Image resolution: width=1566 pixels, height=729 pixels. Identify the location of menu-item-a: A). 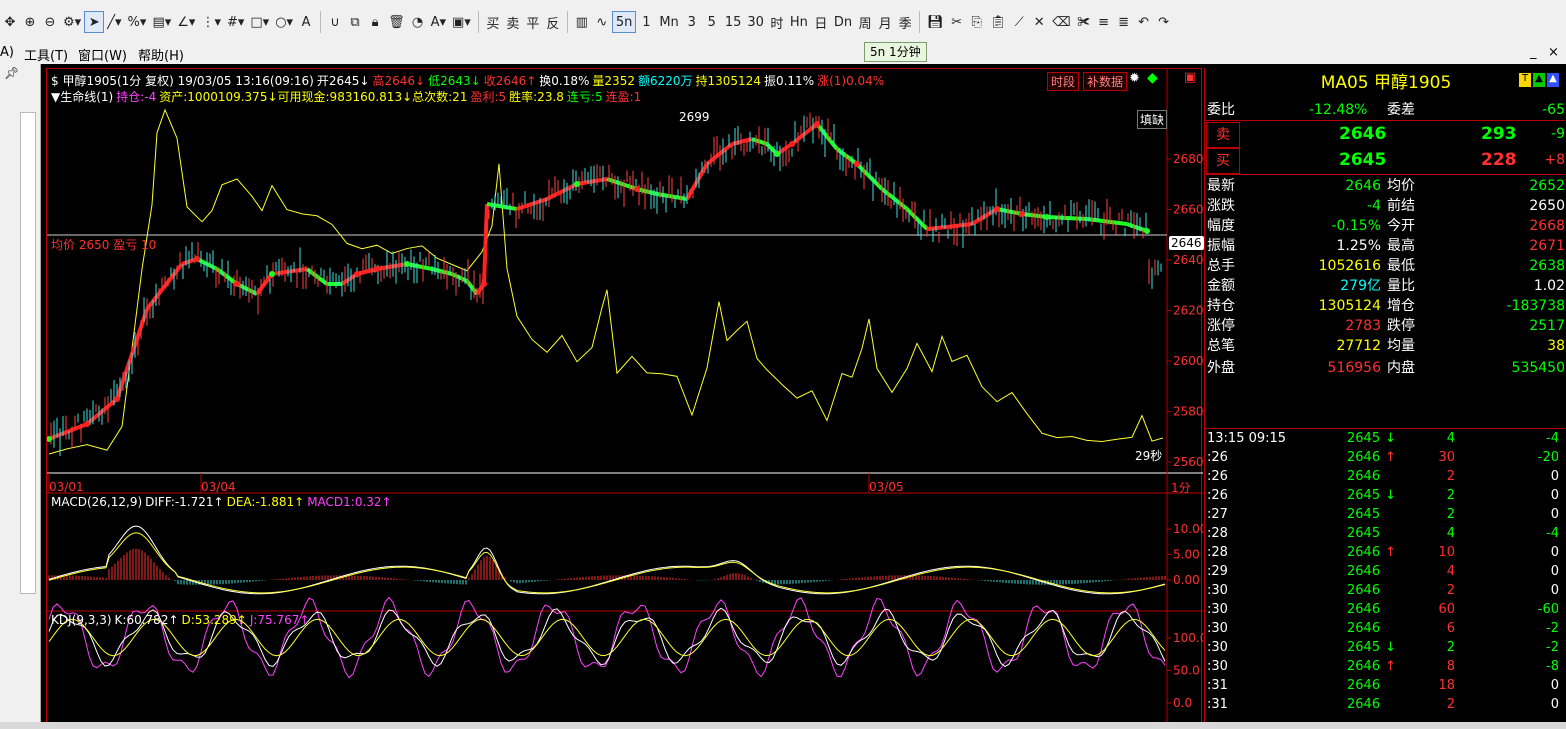
(7, 52).